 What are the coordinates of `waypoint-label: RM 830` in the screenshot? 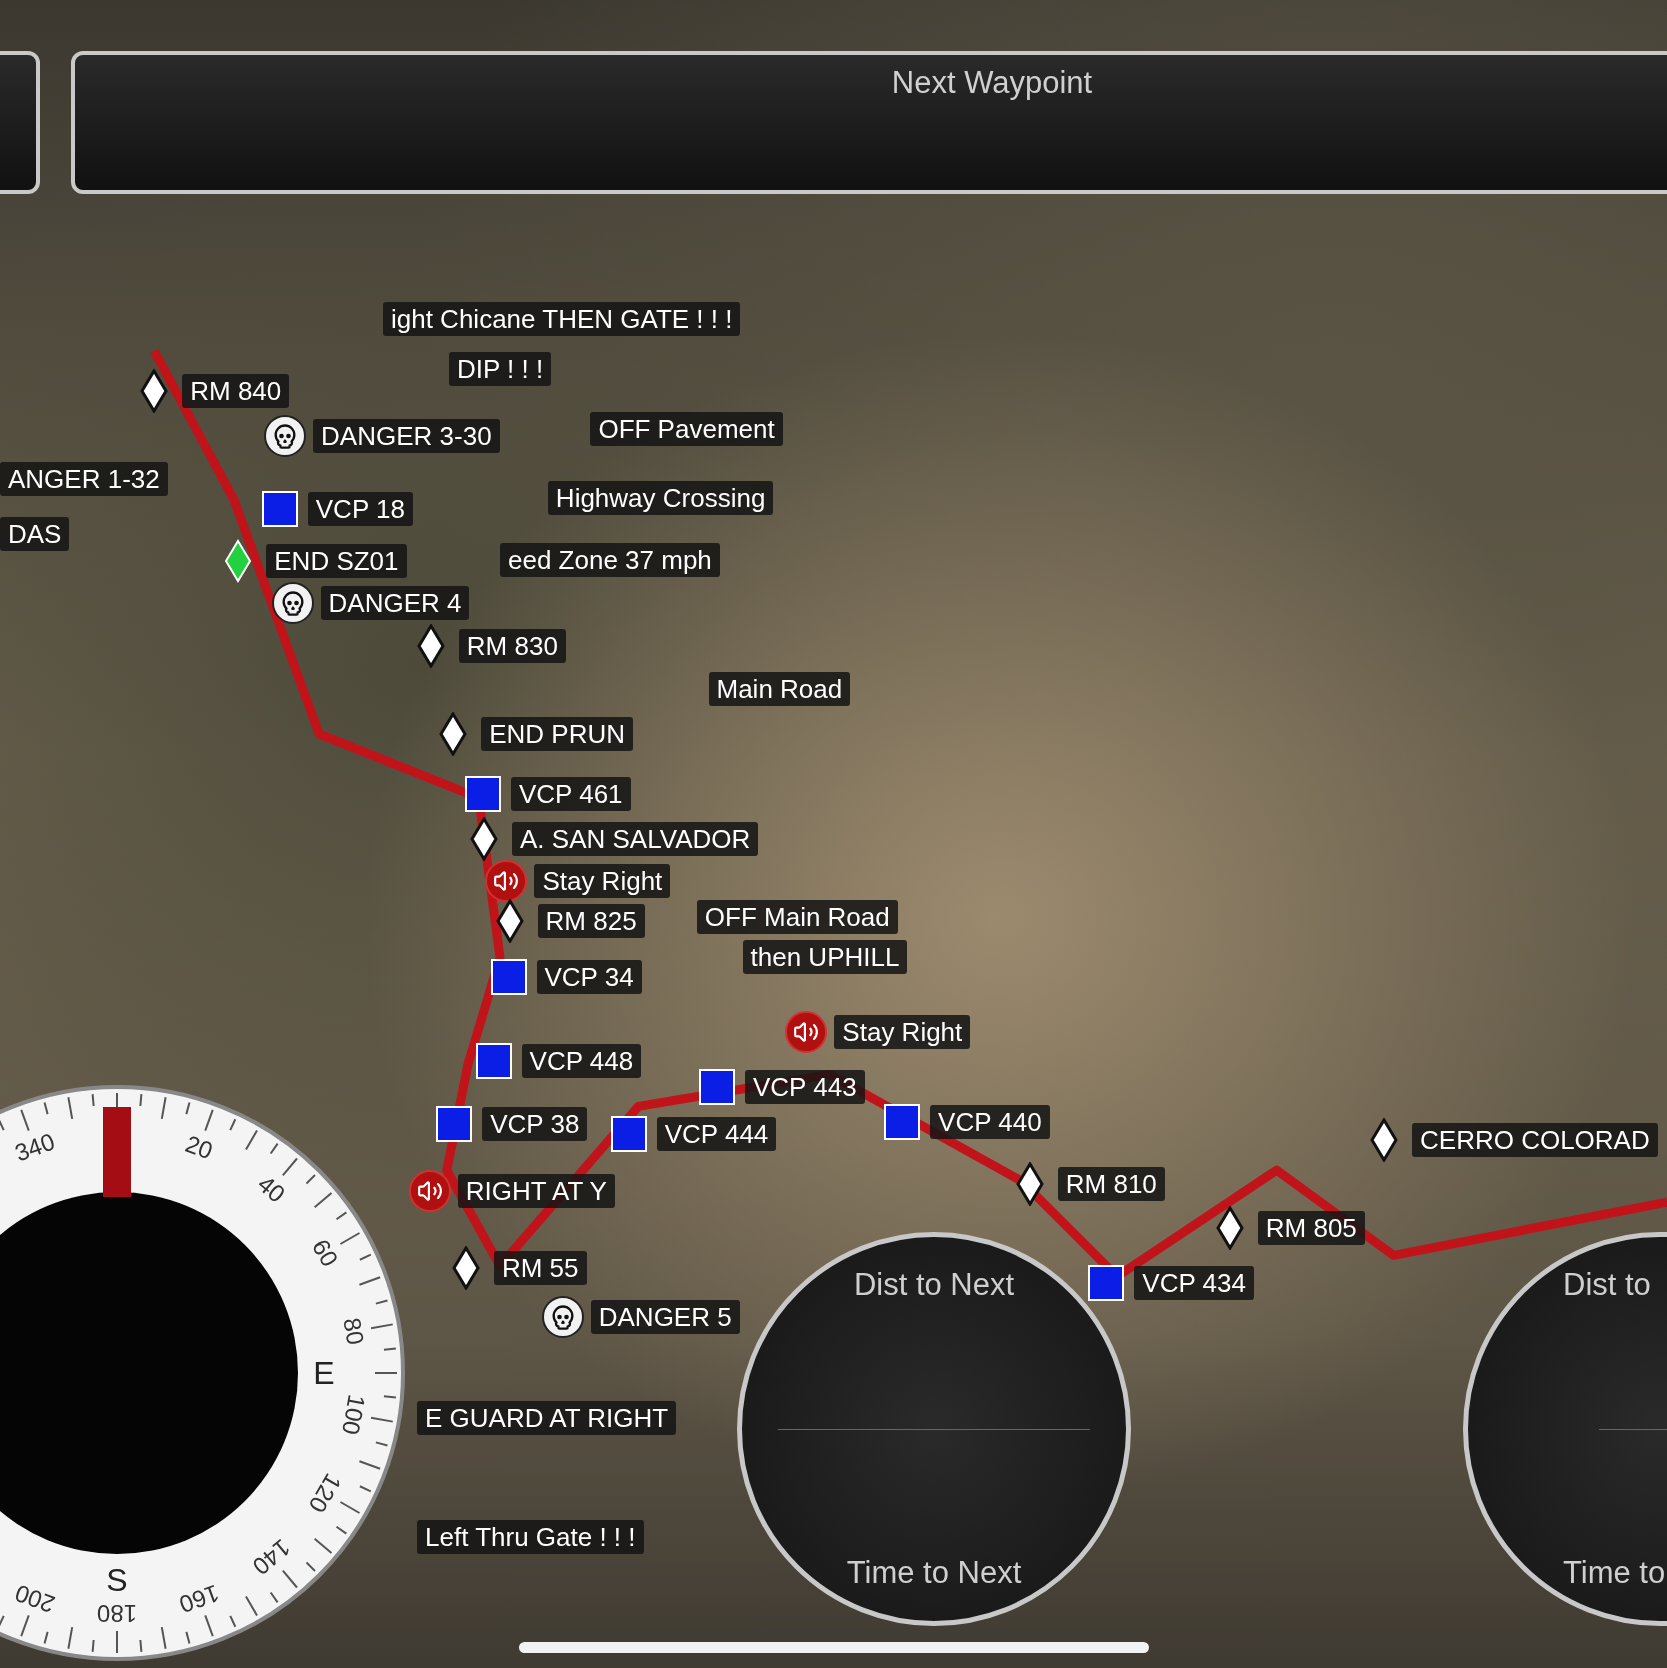 It's located at (512, 645).